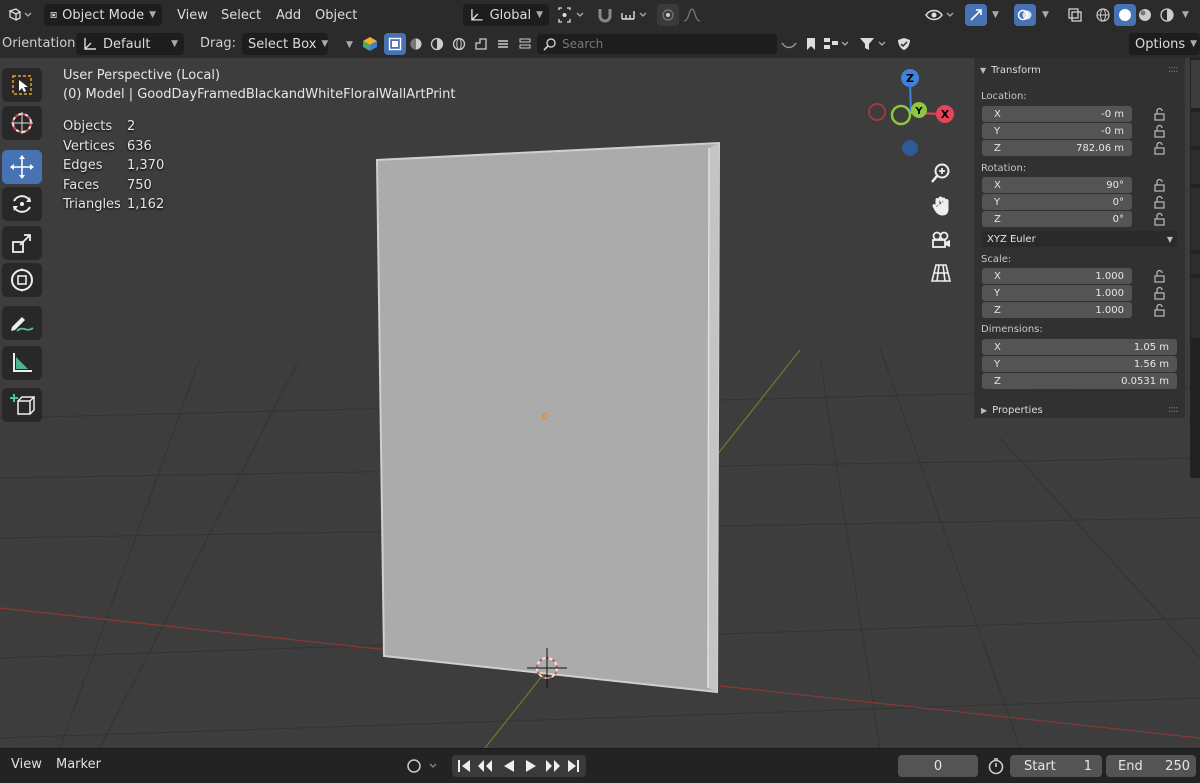  What do you see at coordinates (1164, 44) in the screenshot?
I see `options-dropdown: Options ▼` at bounding box center [1164, 44].